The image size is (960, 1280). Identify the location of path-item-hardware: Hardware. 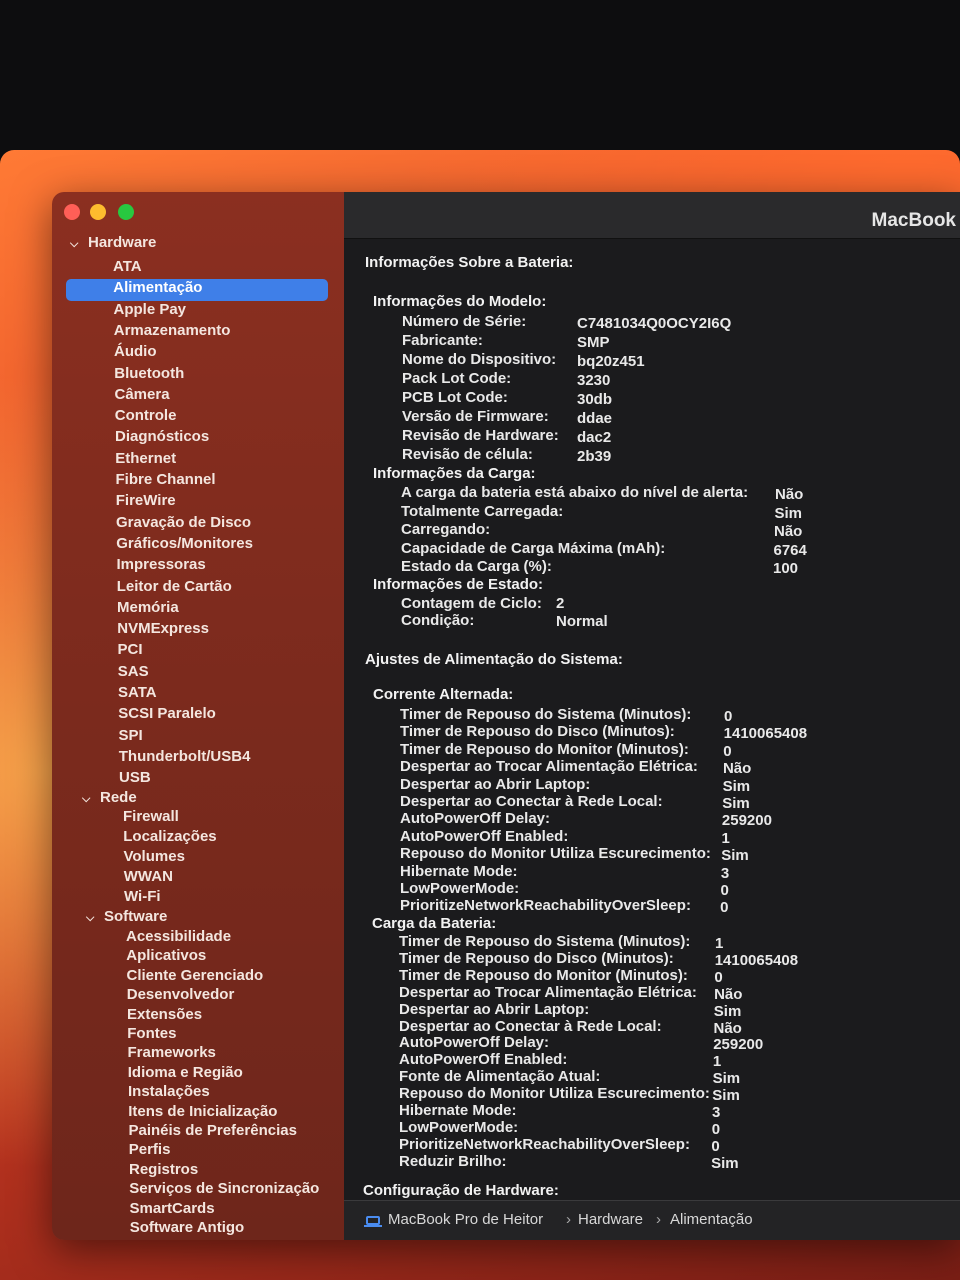
(610, 1219).